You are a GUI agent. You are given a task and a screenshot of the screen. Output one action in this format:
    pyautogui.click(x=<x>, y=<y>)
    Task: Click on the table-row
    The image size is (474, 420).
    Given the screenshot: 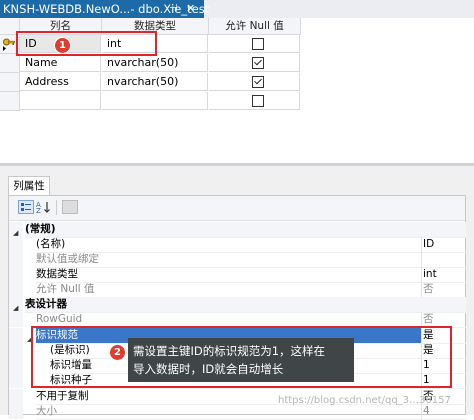 What is the action you would take?
    pyautogui.click(x=150, y=101)
    